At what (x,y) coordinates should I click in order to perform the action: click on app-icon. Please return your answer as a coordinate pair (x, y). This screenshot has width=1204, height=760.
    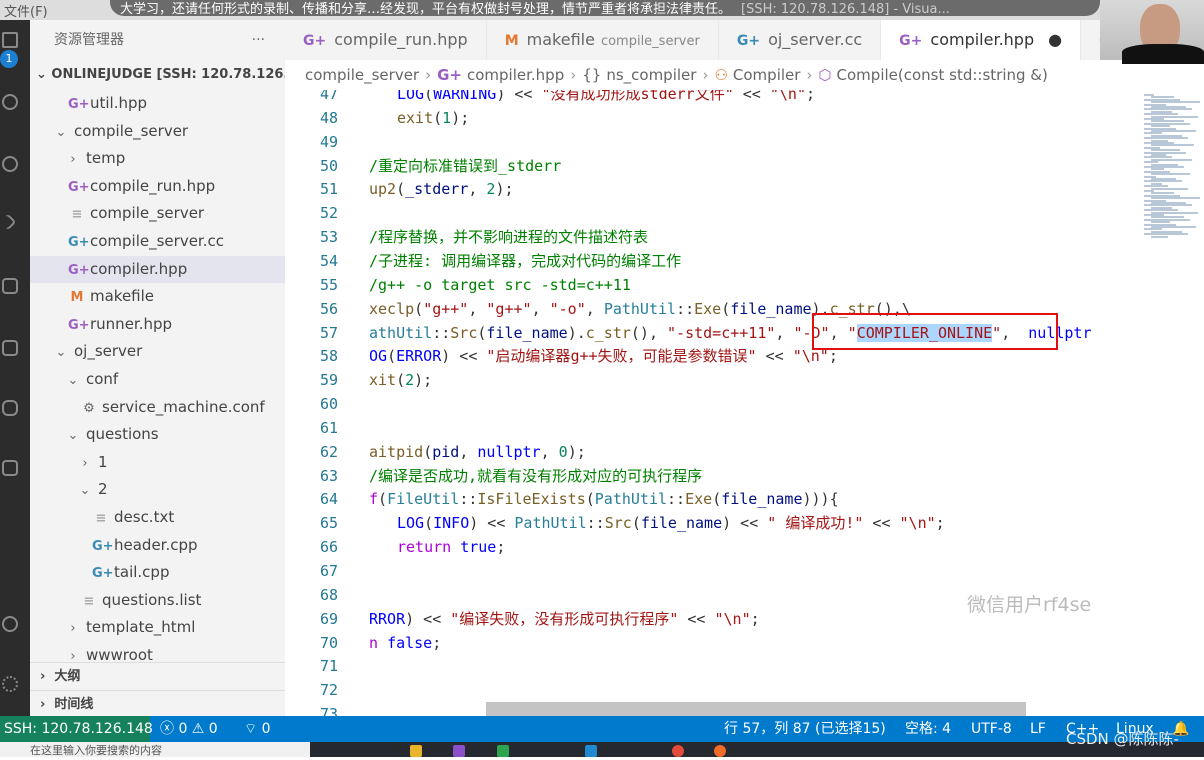
    Looking at the image, I should click on (503, 751).